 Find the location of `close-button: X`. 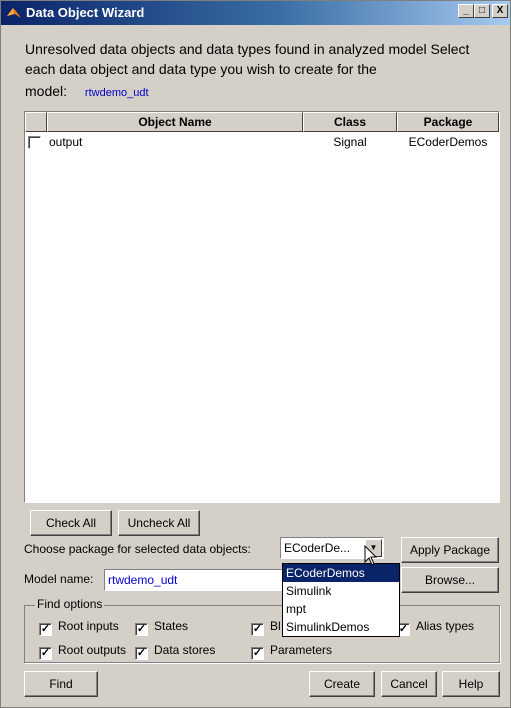

close-button: X is located at coordinates (500, 11).